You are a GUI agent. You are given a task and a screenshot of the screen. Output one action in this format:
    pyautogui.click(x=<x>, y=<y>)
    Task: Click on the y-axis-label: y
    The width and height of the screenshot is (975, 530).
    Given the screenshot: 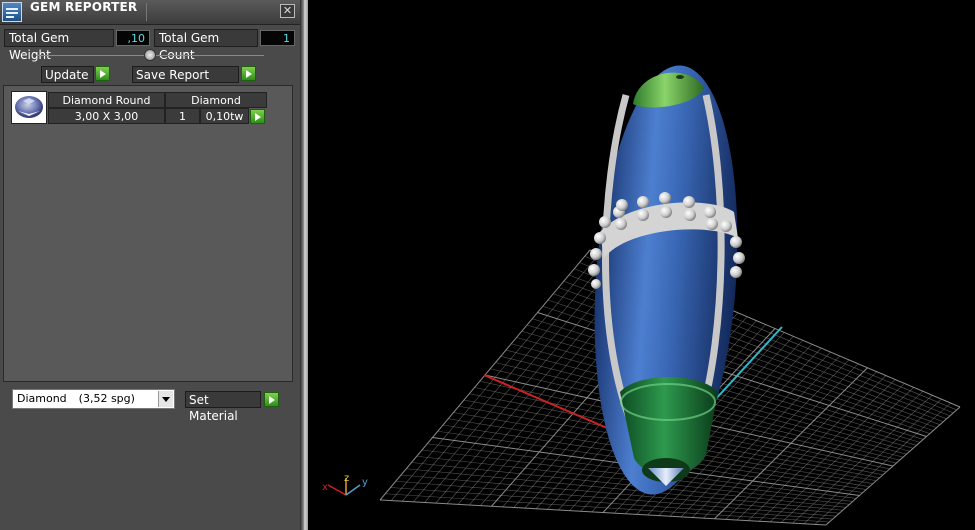 What is the action you would take?
    pyautogui.click(x=365, y=482)
    